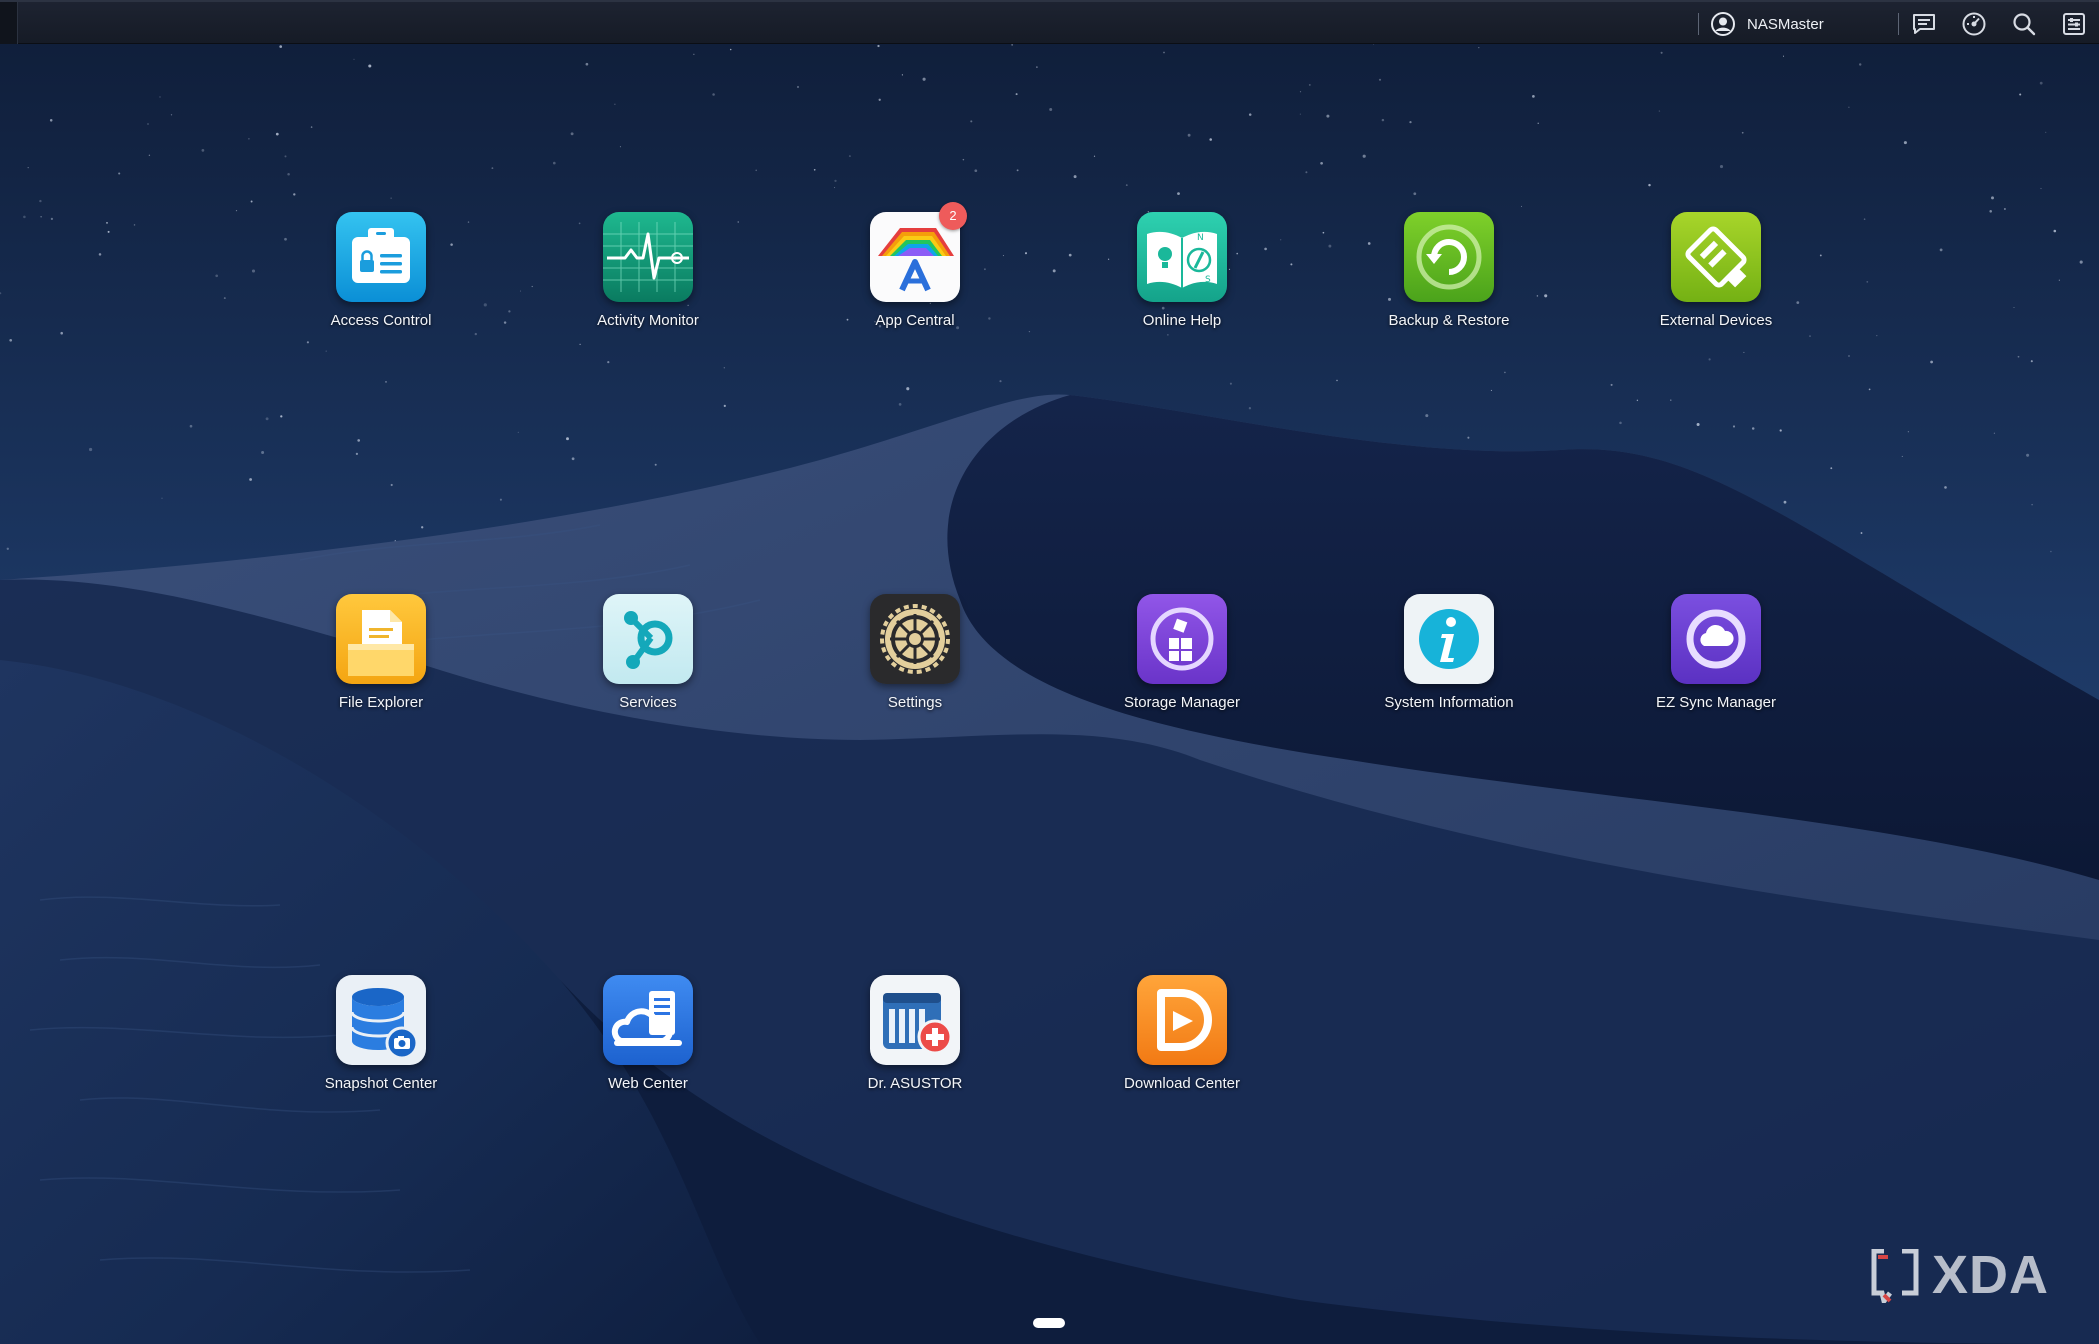 The width and height of the screenshot is (2099, 1344). What do you see at coordinates (381, 702) in the screenshot?
I see `app-label: File Explorer` at bounding box center [381, 702].